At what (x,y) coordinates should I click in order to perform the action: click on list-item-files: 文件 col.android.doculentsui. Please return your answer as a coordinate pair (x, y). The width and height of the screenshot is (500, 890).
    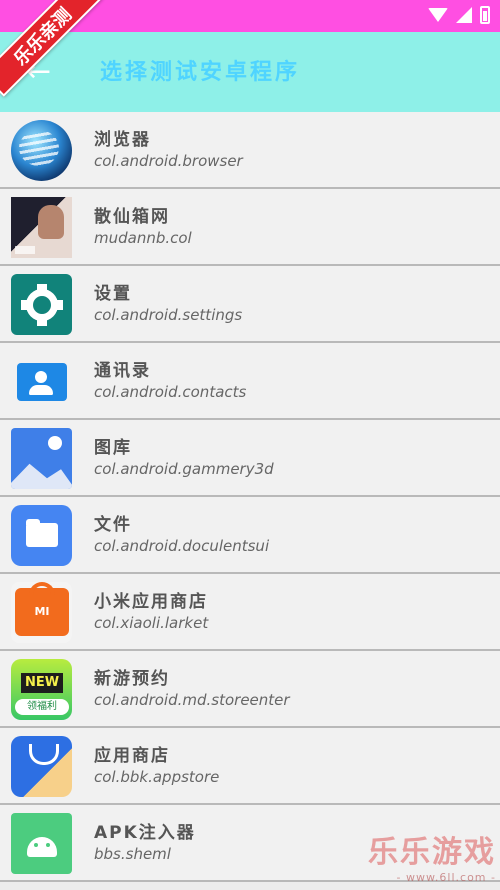
    Looking at the image, I should click on (250, 535).